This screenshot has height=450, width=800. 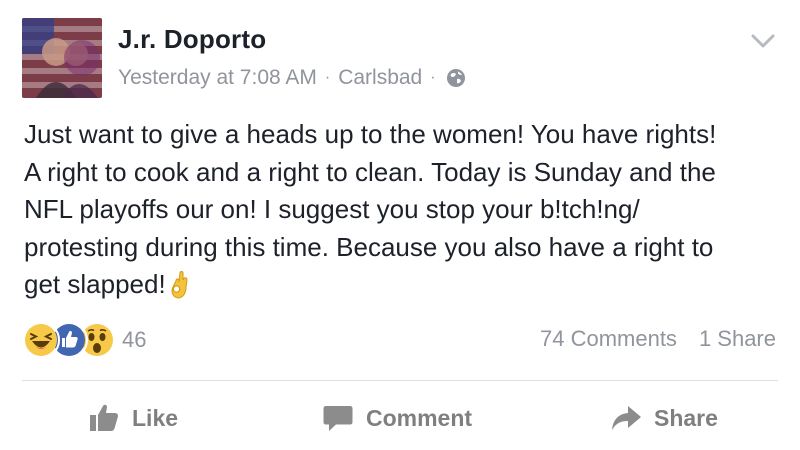 I want to click on reaction-count: 46, so click(x=134, y=339).